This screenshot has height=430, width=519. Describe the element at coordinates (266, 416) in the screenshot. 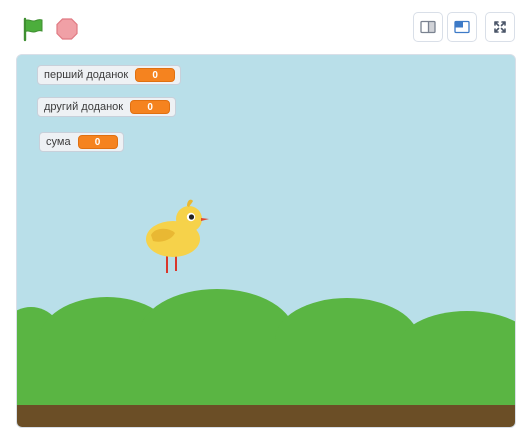

I see `ground` at that location.